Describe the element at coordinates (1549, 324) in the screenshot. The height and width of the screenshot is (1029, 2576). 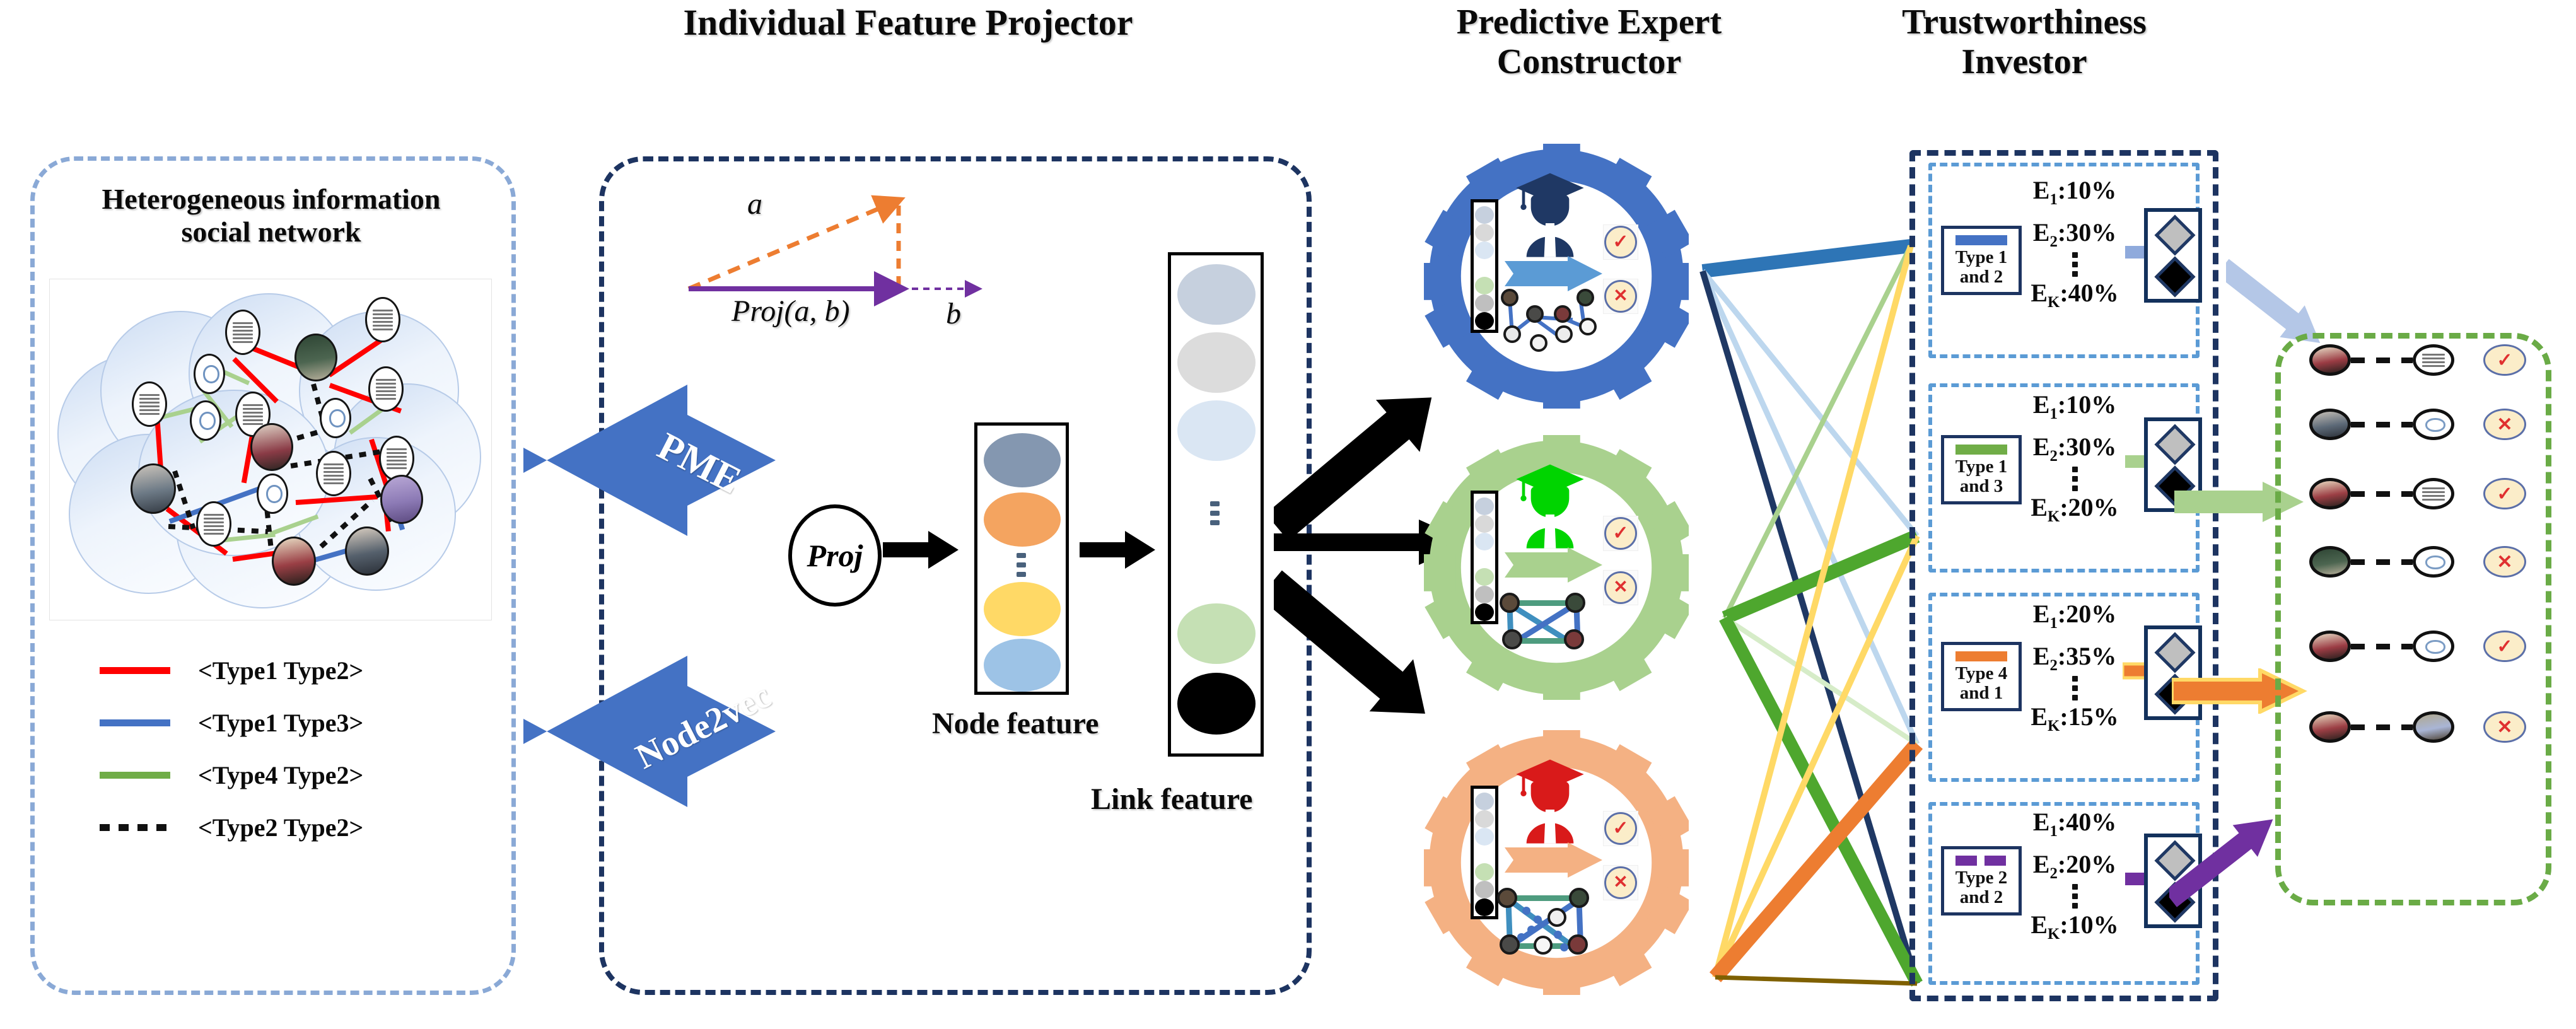
I see `expert-1-mini-graph` at that location.